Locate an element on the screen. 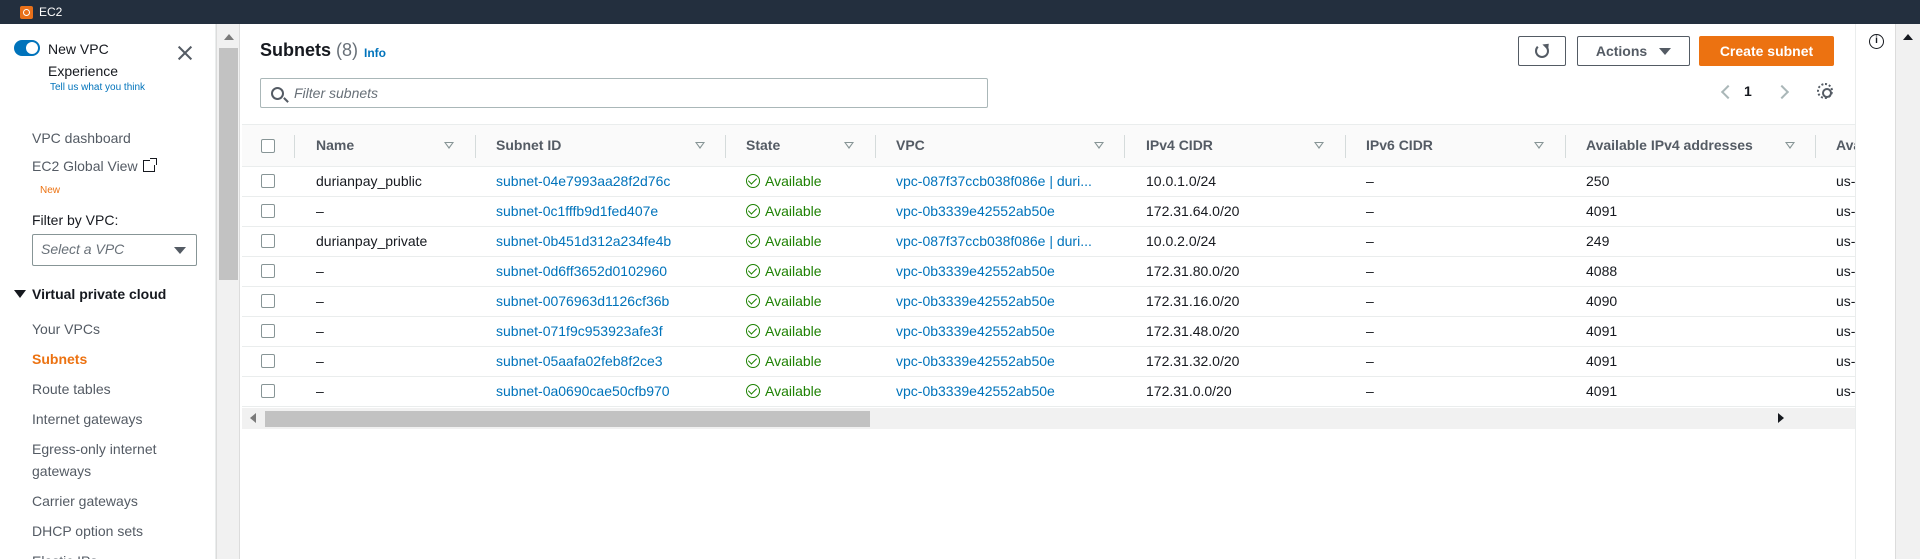 This screenshot has width=1920, height=559. sidebar-item-egress-only-internet-gateways: Egress-only internet gateways is located at coordinates (107, 460).